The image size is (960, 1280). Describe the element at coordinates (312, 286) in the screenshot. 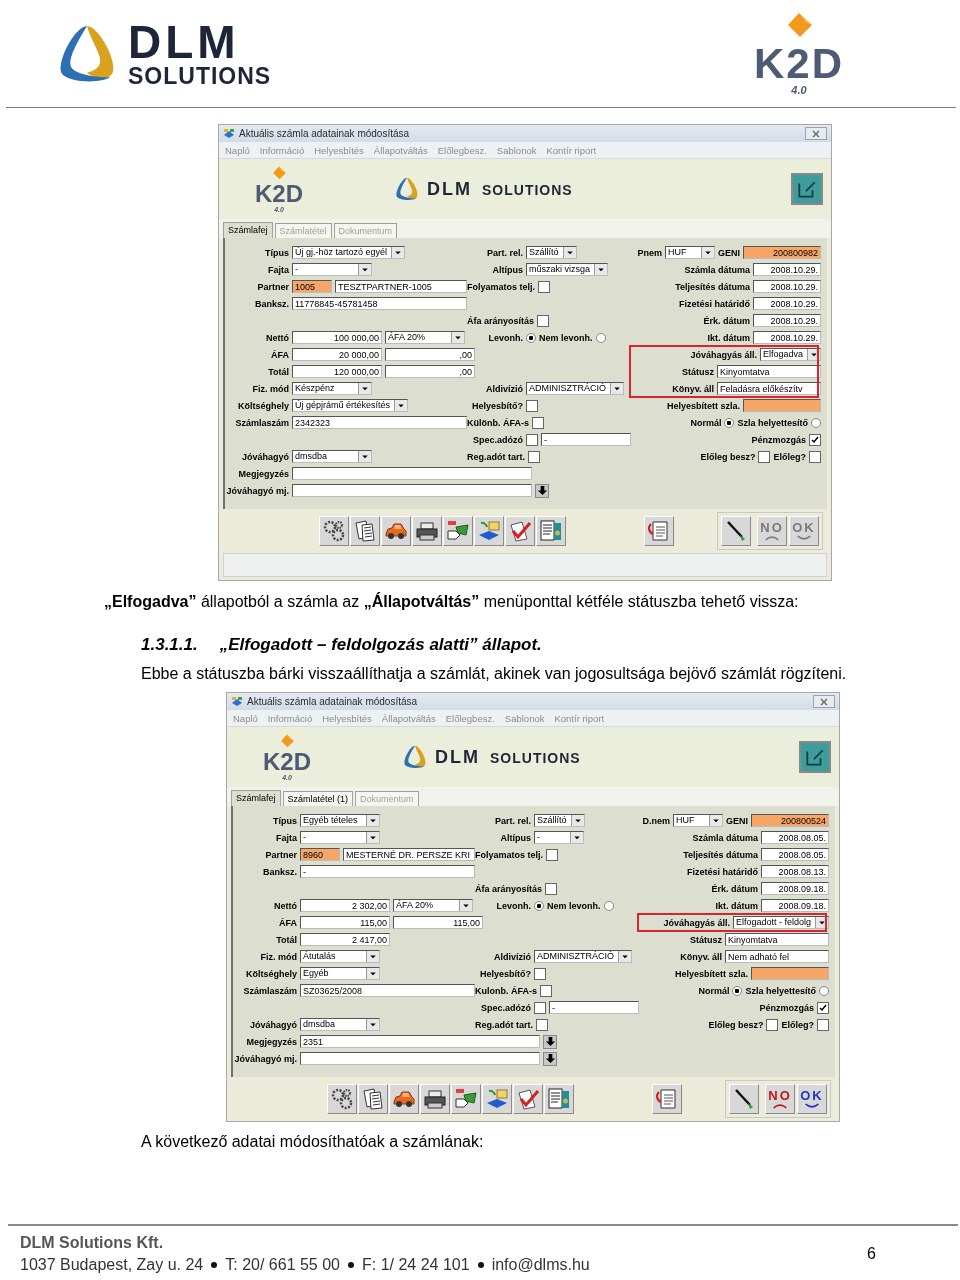

I see `key-field: 1005` at that location.